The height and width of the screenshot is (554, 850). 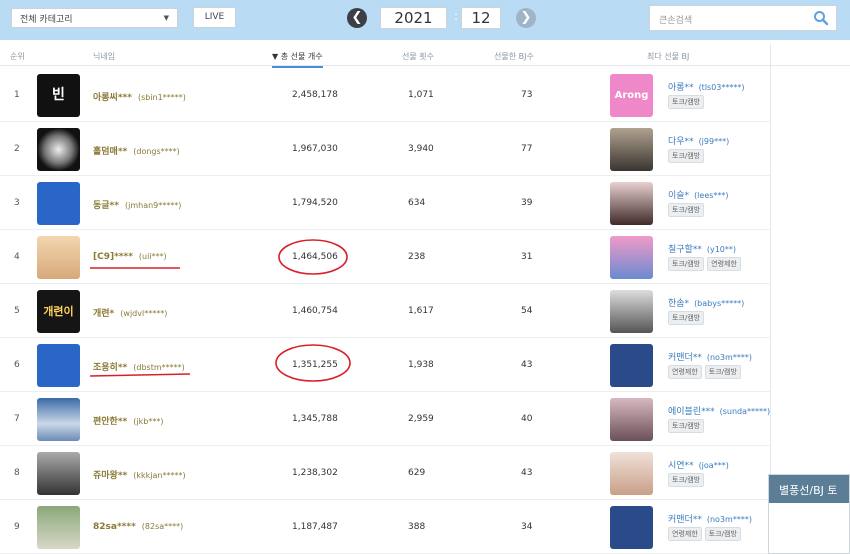 What do you see at coordinates (220, 310) in the screenshot?
I see `red-annotations` at bounding box center [220, 310].